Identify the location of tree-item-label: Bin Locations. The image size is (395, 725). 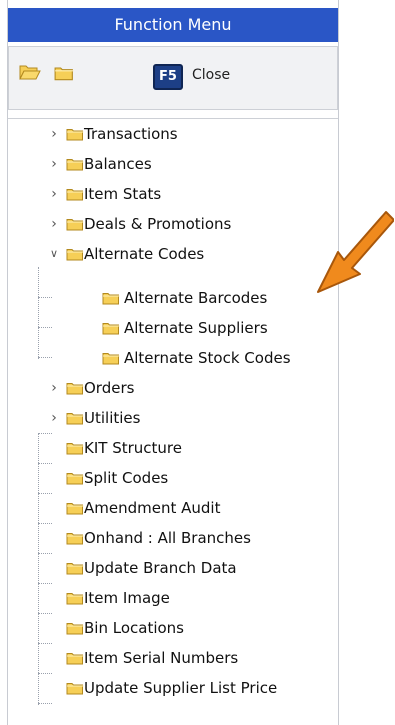
(134, 628).